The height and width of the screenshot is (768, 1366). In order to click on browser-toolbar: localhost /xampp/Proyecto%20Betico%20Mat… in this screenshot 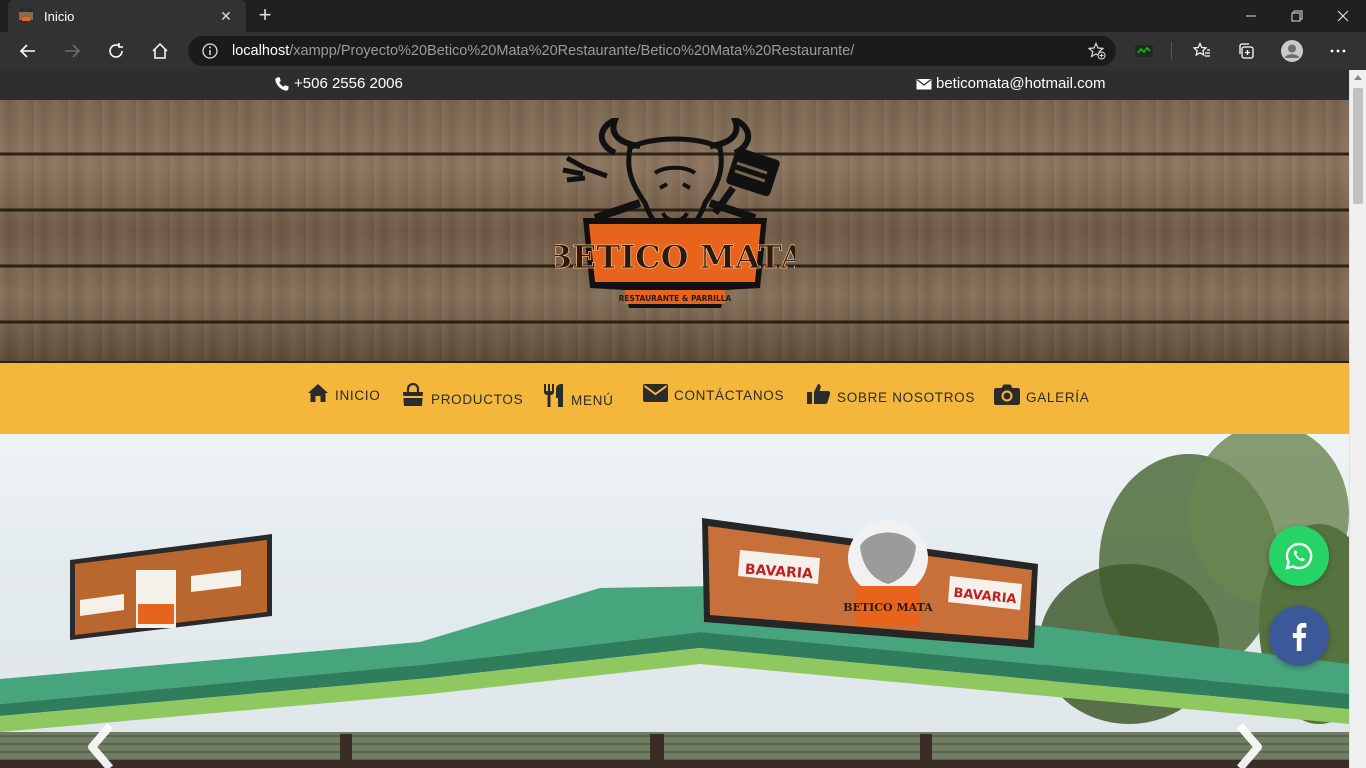, I will do `click(683, 51)`.